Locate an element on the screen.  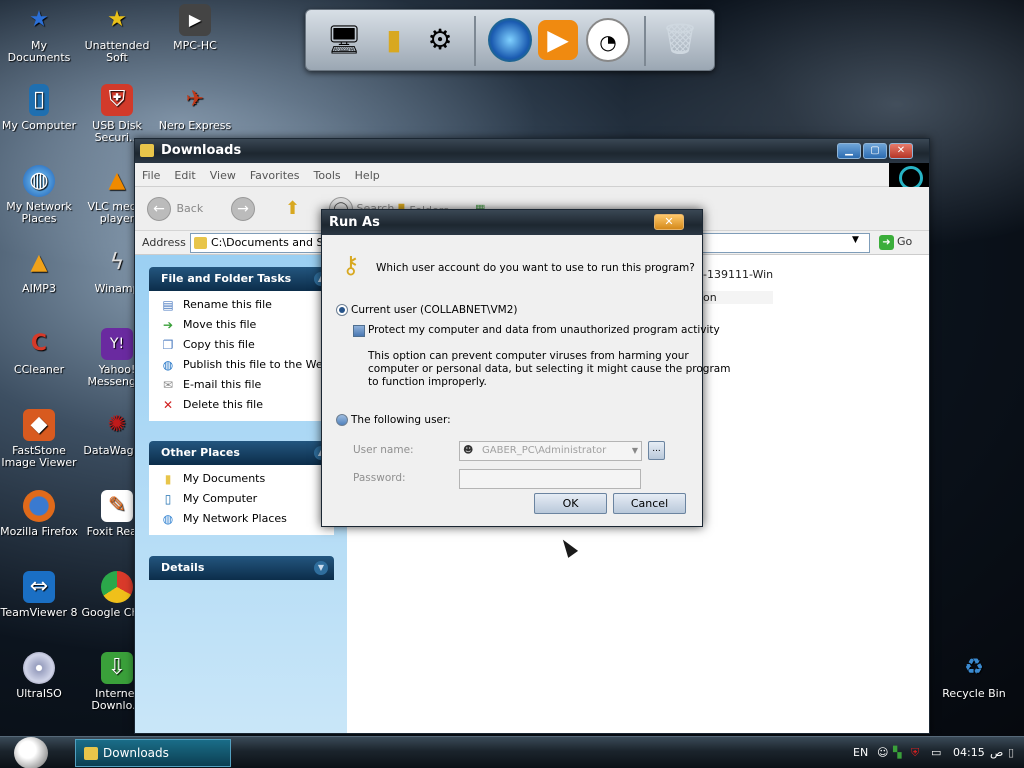
menu-favorites: Favorites is located at coordinates (275, 175).